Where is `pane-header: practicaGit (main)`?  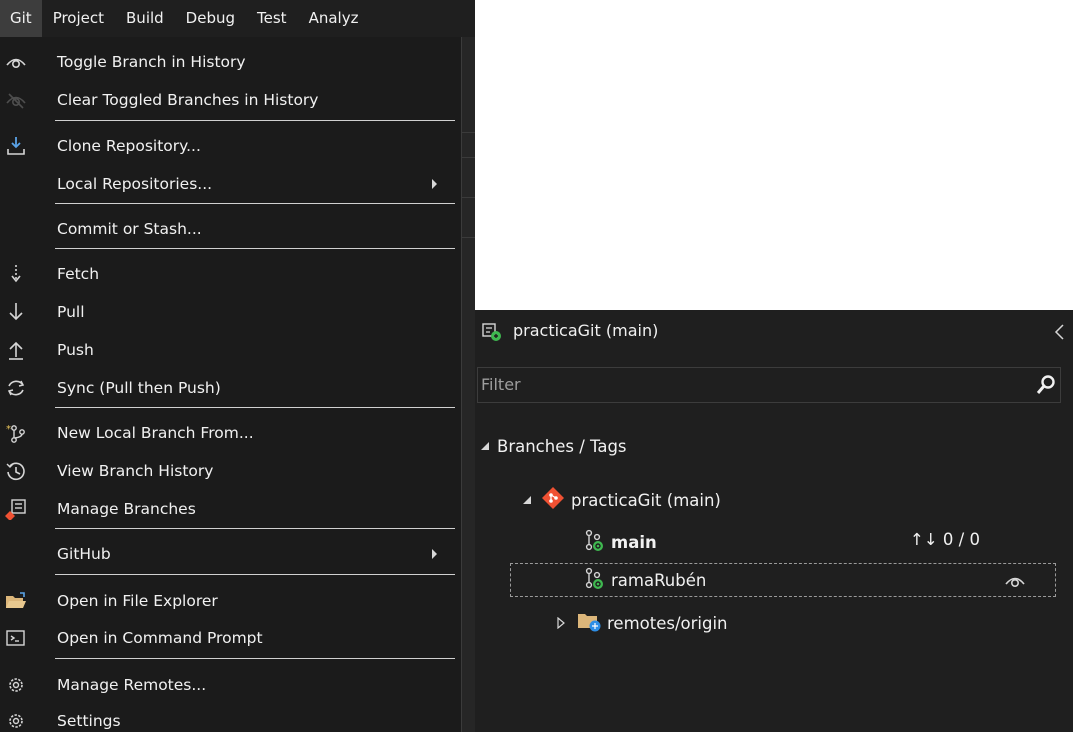
pane-header: practicaGit (main) is located at coordinates (774, 332).